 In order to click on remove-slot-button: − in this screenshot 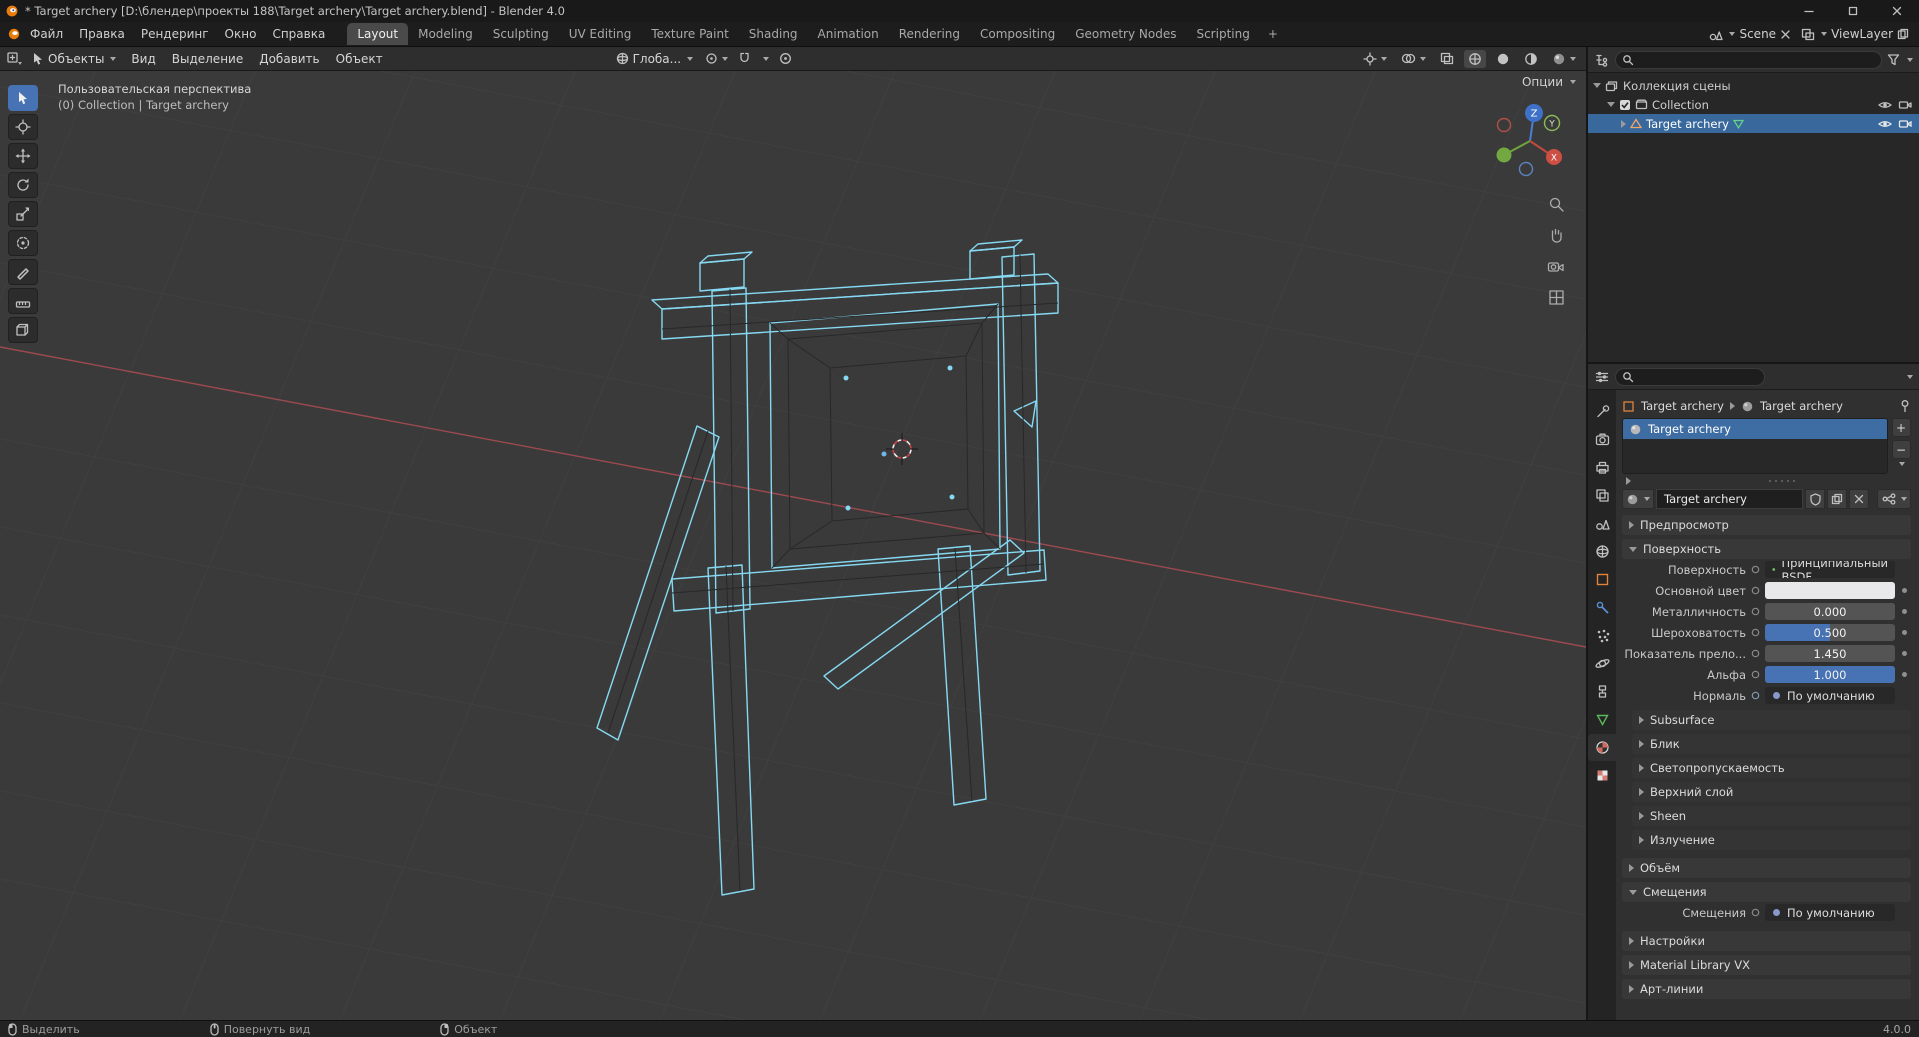, I will do `click(1901, 449)`.